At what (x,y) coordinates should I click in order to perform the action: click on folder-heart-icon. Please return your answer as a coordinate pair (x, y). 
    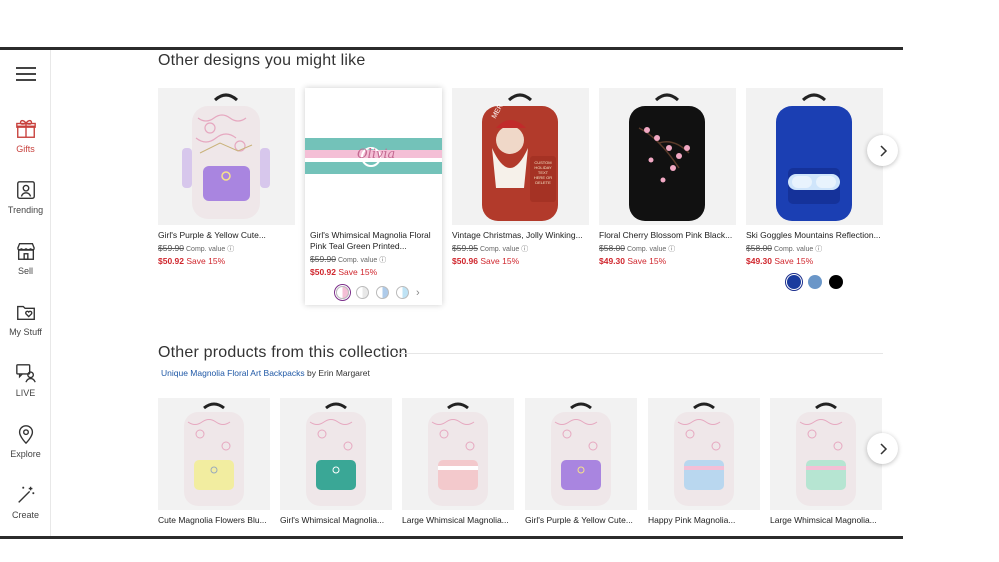
    Looking at the image, I should click on (25, 313).